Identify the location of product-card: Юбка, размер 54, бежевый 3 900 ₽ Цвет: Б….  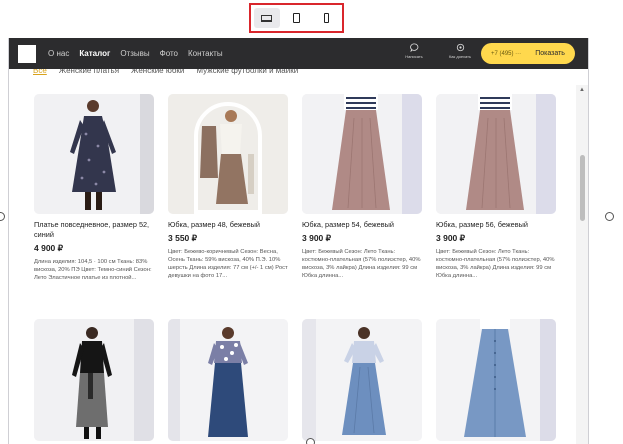
(362, 187).